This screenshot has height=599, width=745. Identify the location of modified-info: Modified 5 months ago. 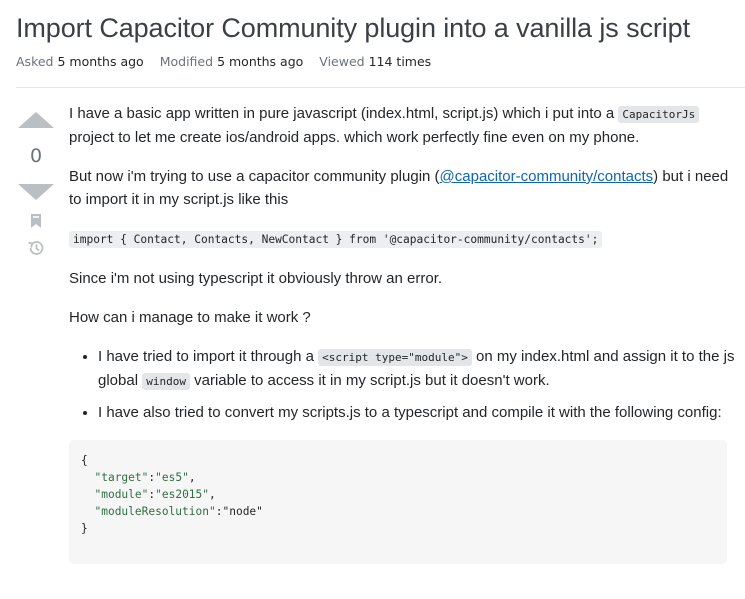
(232, 61).